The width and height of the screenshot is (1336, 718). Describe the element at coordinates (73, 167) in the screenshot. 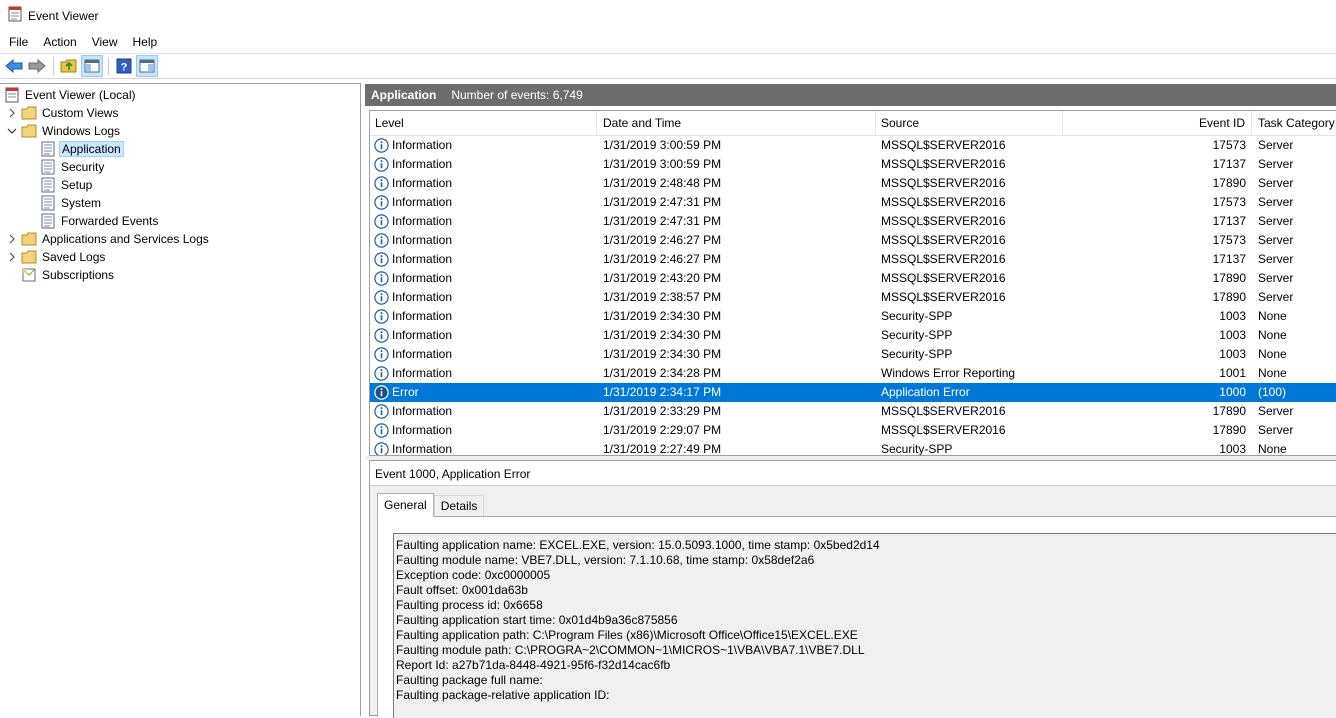

I see `tree-item-security: Security` at that location.